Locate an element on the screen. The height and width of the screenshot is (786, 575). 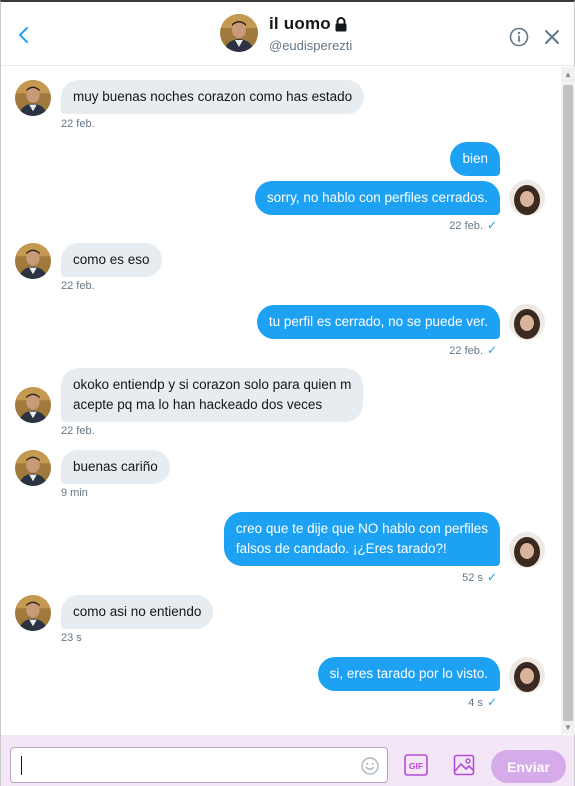
message-composer: GIF Enviar is located at coordinates (287, 760).